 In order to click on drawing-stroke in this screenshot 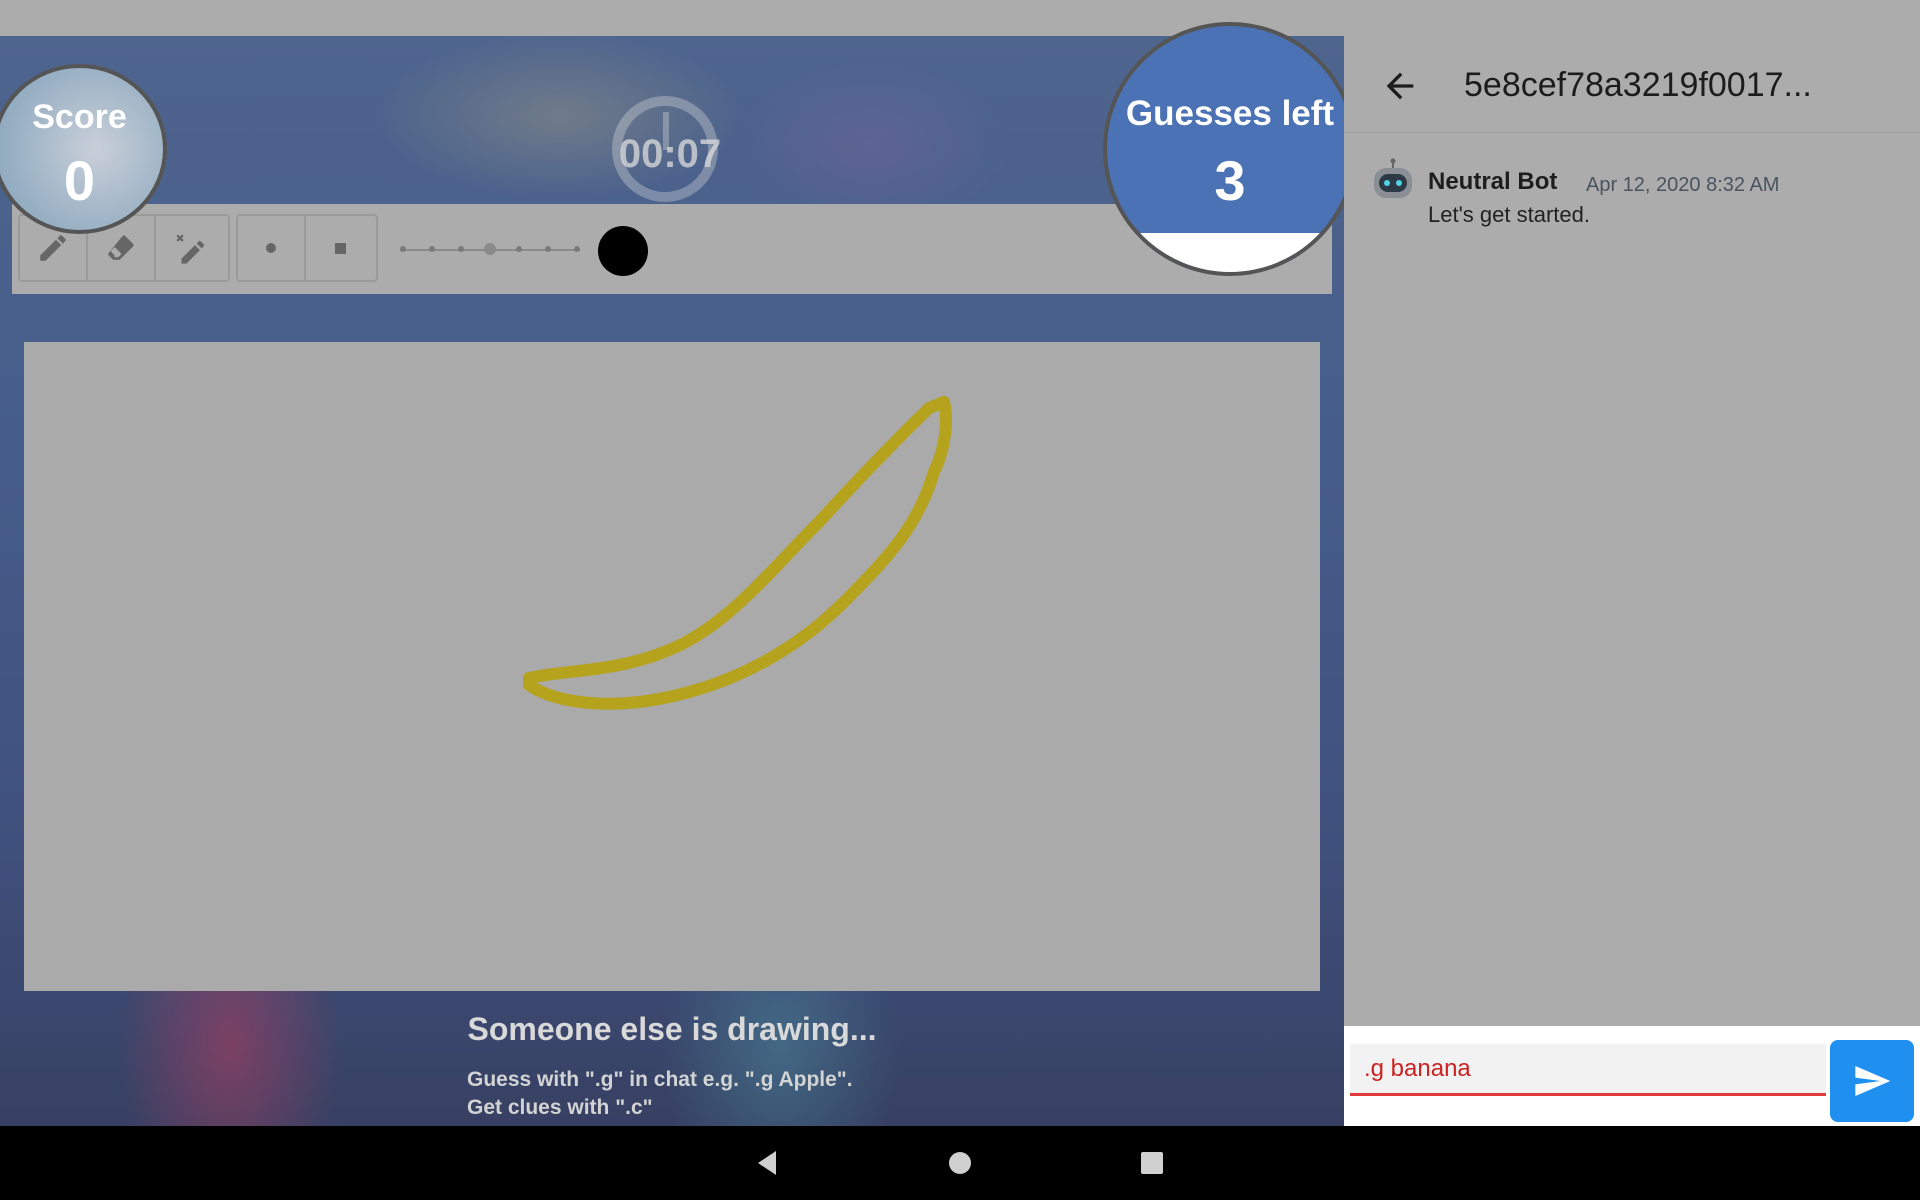, I will do `click(737, 553)`.